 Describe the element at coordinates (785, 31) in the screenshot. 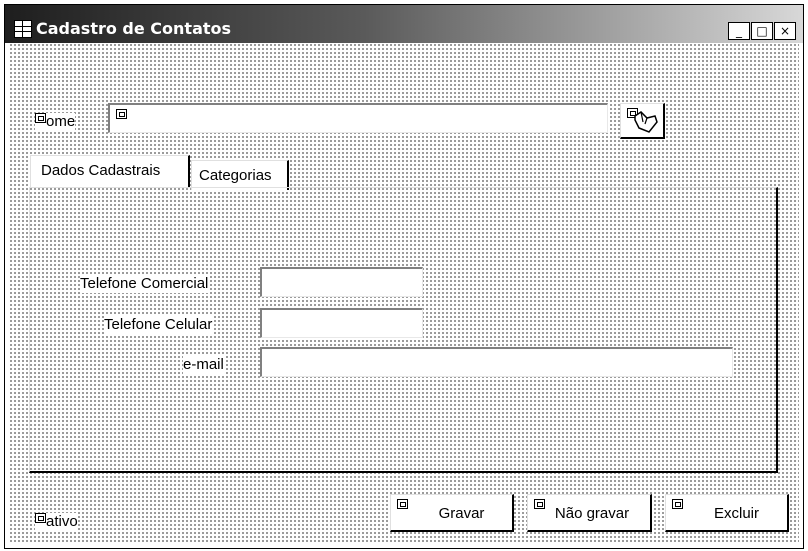

I see `close-button: ×` at that location.